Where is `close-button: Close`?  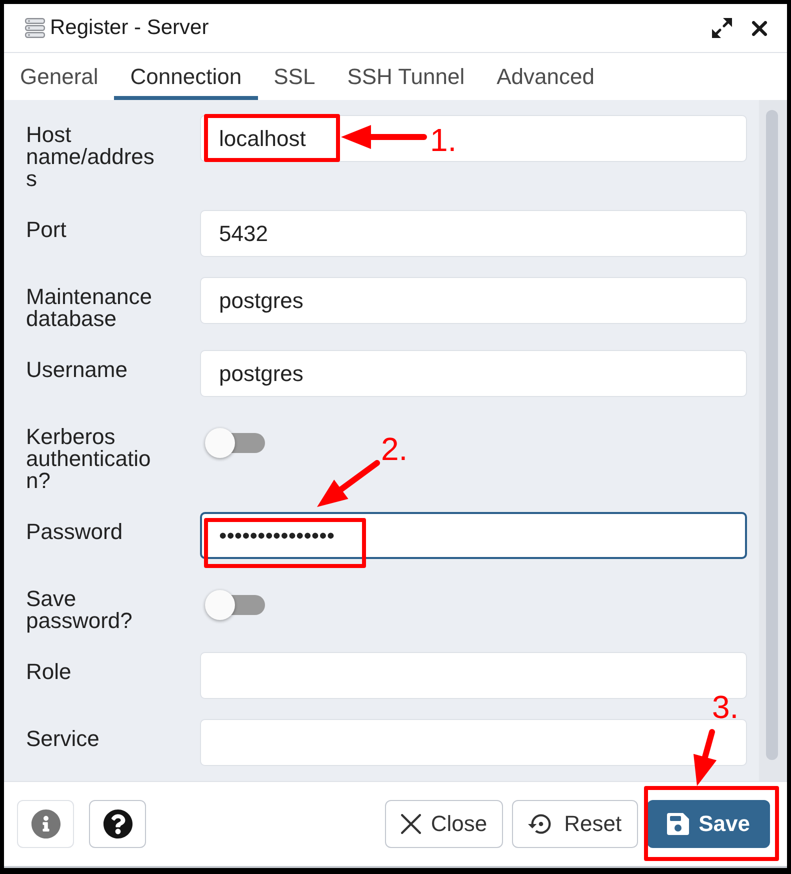 close-button: Close is located at coordinates (444, 824).